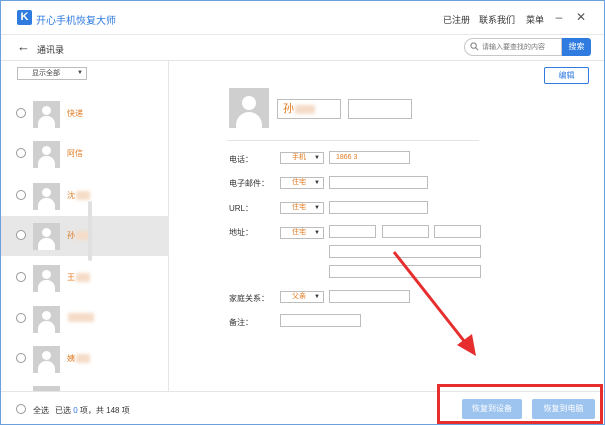  What do you see at coordinates (353, 140) in the screenshot?
I see `divider` at bounding box center [353, 140].